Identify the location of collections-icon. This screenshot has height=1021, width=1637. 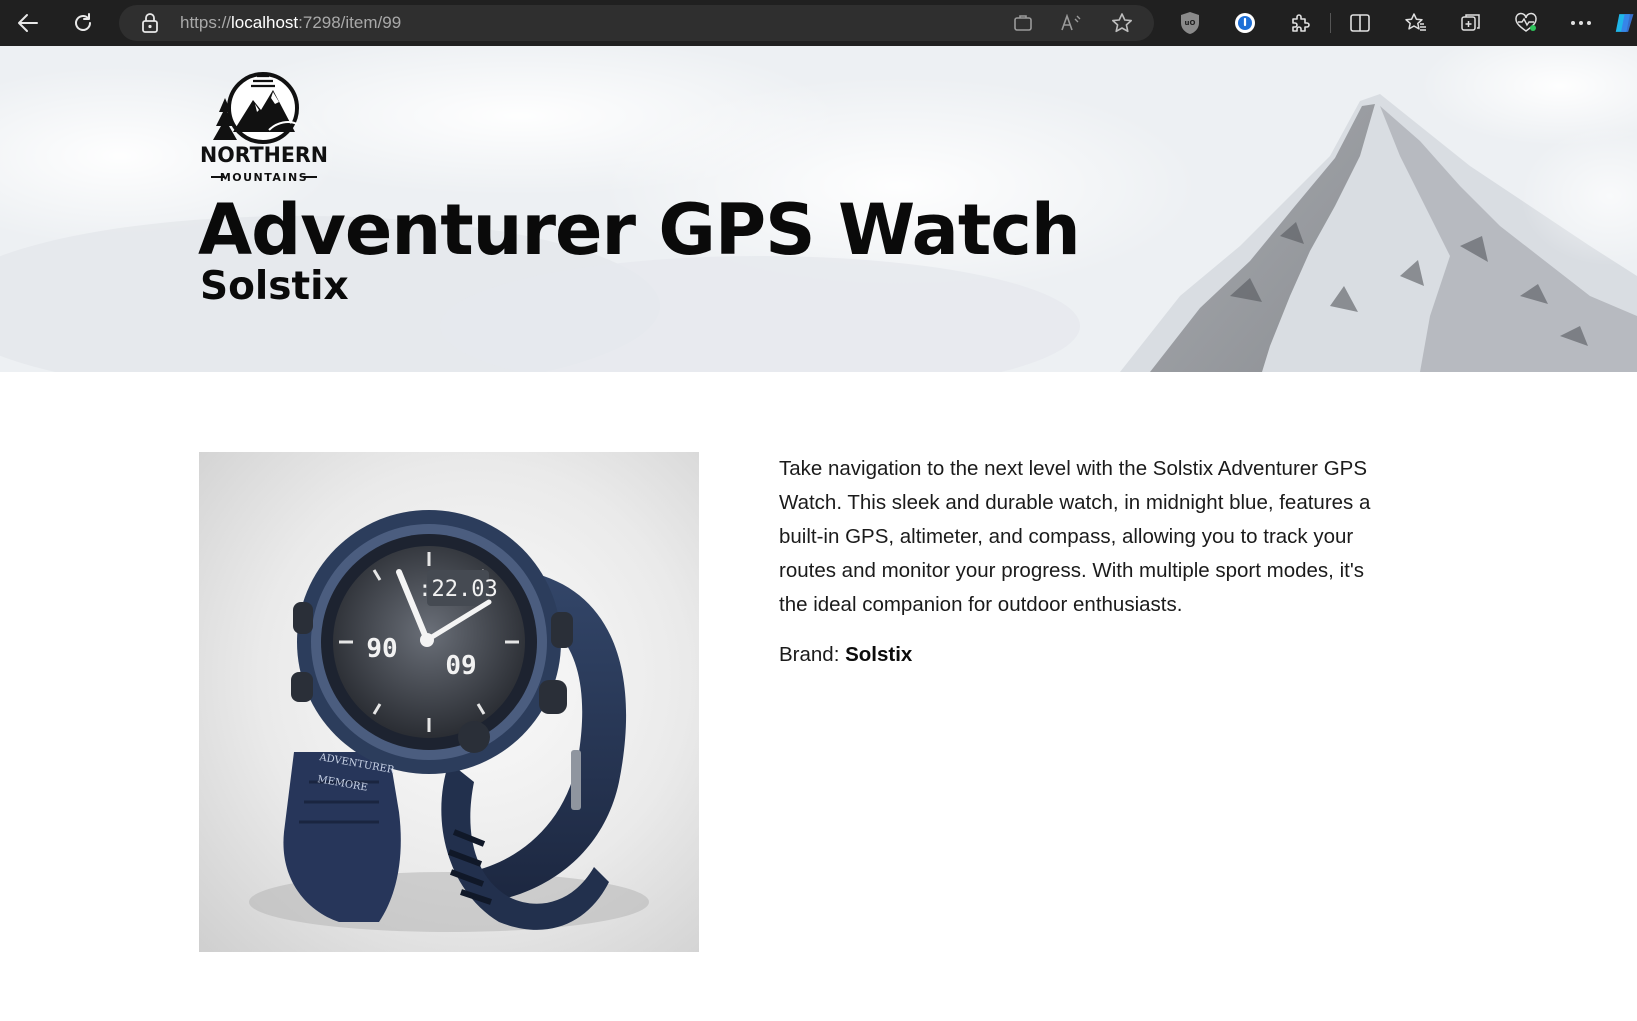
(1471, 23).